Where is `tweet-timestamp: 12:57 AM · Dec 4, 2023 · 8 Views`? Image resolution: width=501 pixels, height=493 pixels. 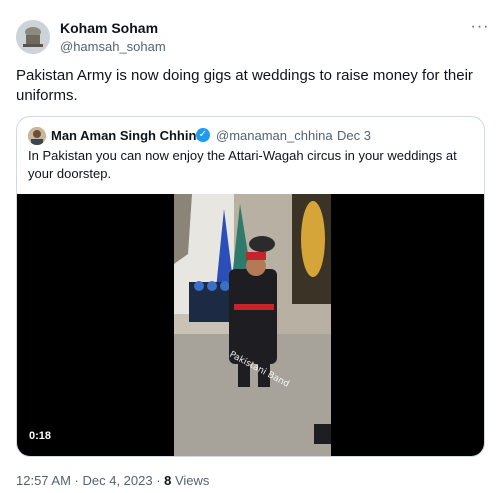 tweet-timestamp: 12:57 AM · Dec 4, 2023 · 8 Views is located at coordinates (112, 480).